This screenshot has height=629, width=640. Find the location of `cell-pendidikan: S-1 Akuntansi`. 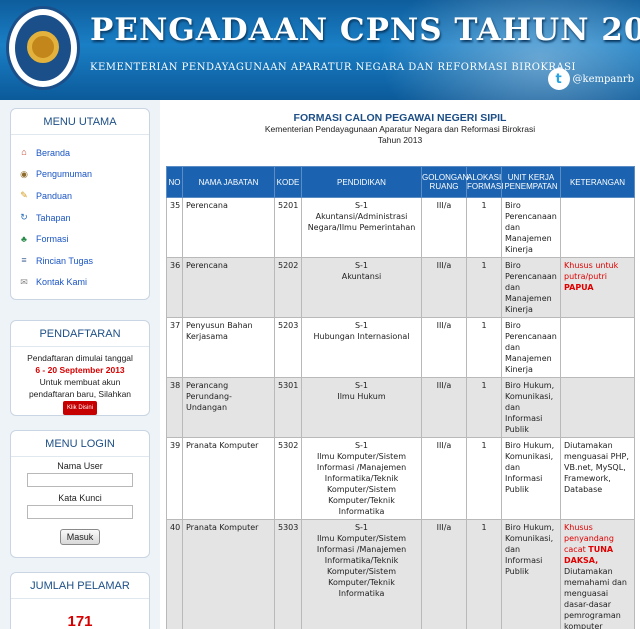

cell-pendidikan: S-1 Akuntansi is located at coordinates (361, 287).